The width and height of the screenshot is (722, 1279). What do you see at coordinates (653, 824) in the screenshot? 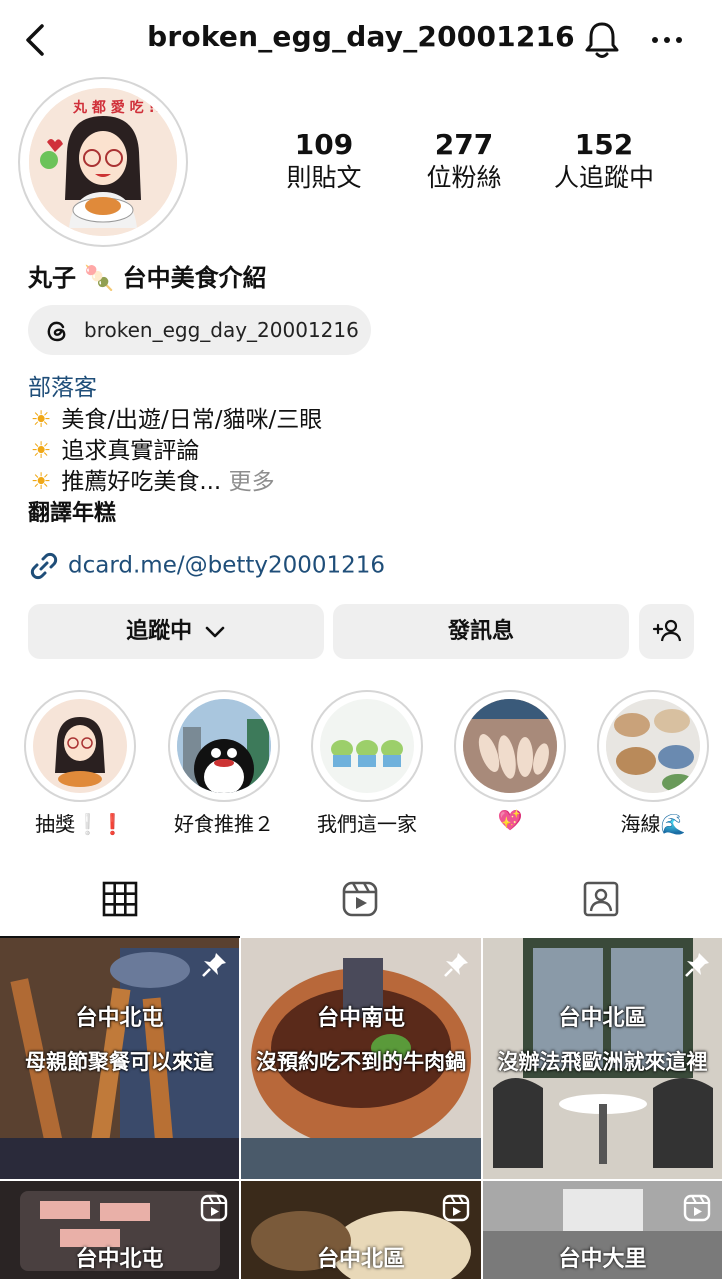
I see `highlight-label: 海線🌊` at bounding box center [653, 824].